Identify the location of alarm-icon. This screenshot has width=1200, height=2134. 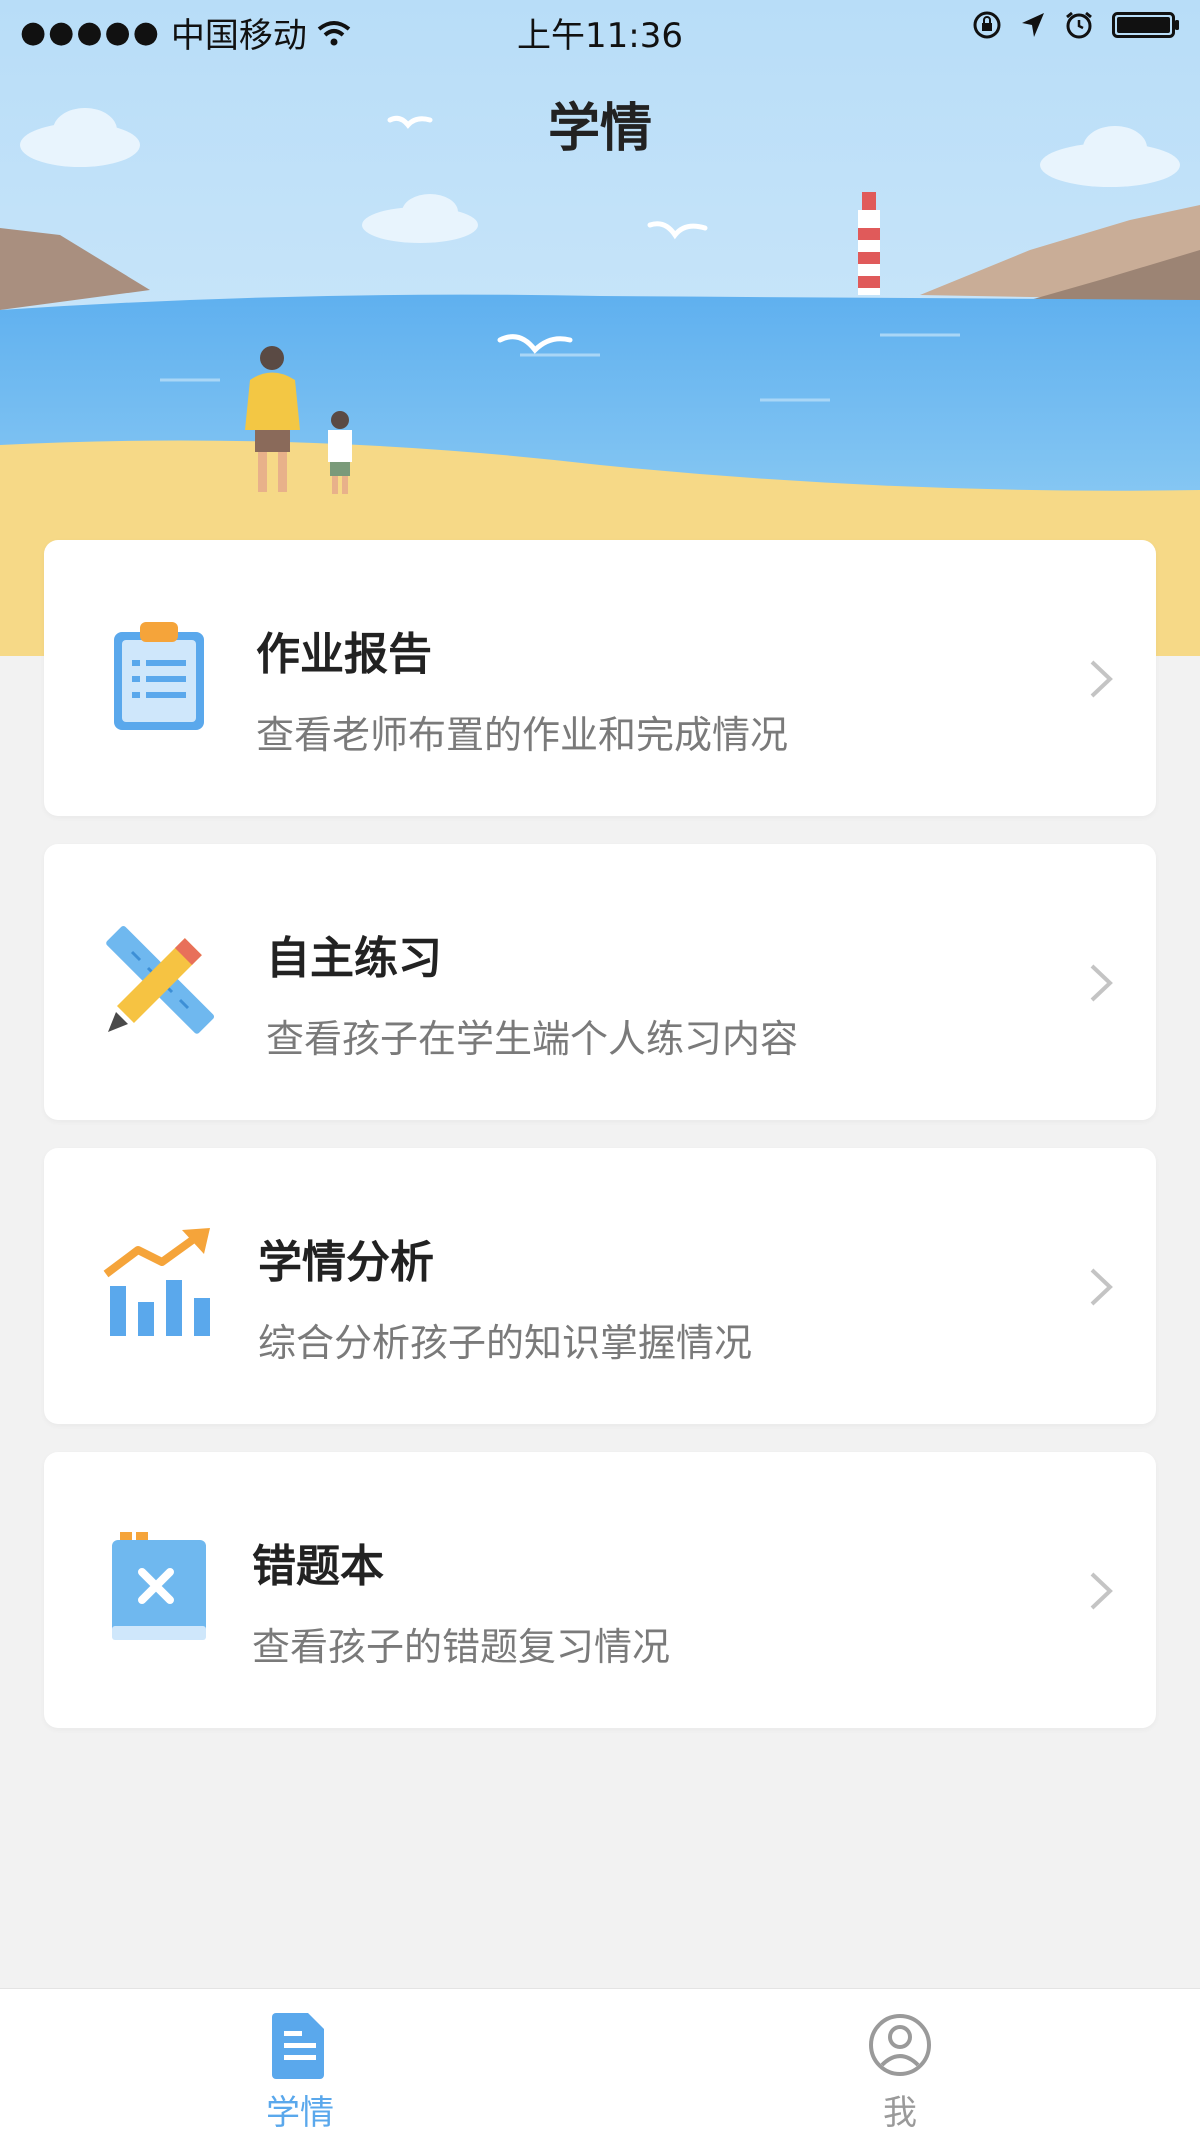
(1079, 25).